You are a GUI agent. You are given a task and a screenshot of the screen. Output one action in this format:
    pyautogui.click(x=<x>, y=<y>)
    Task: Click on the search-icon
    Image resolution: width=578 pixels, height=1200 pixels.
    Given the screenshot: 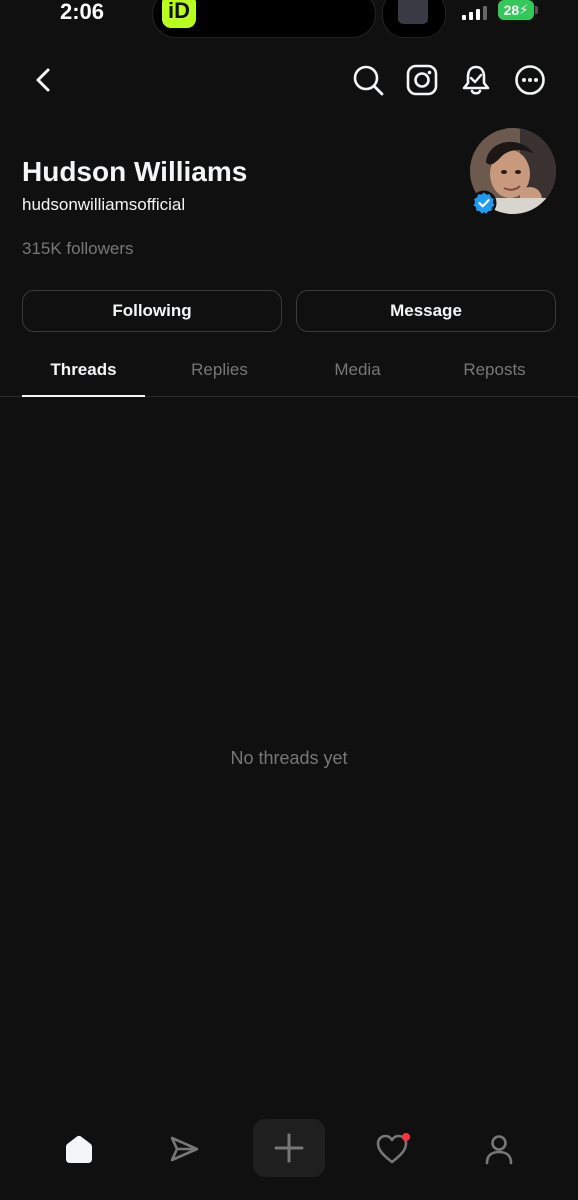 What is the action you would take?
    pyautogui.click(x=368, y=80)
    